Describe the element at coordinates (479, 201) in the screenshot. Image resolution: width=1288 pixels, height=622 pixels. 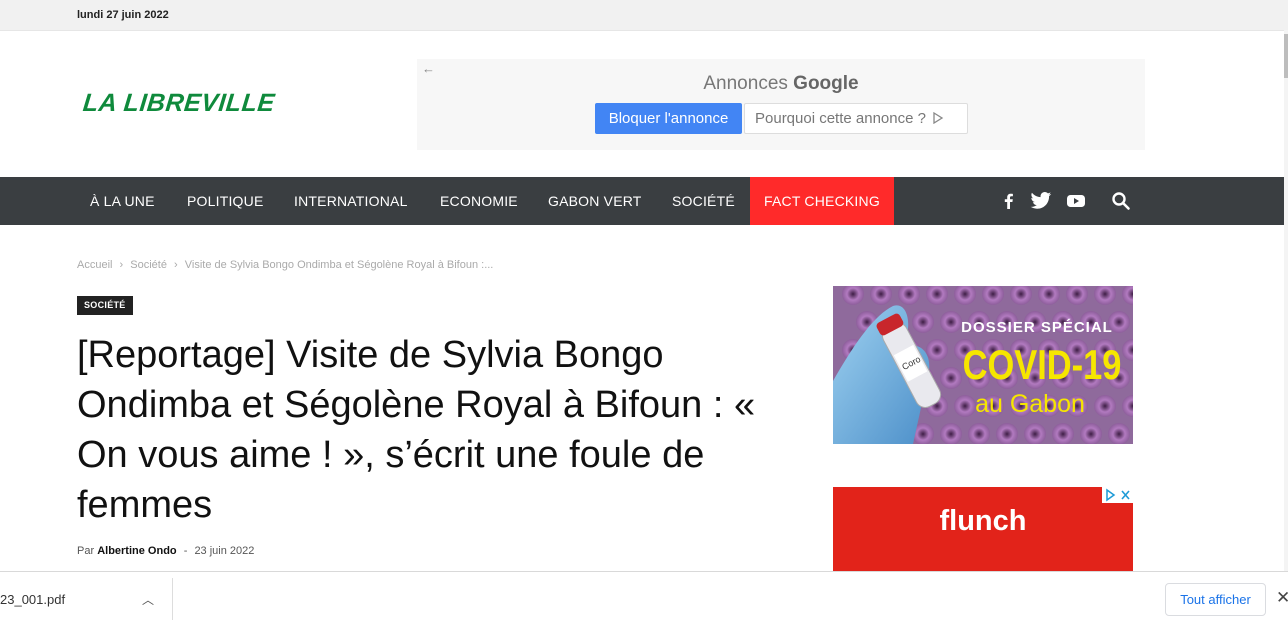
I see `nav-item-economie: ECONOMIE` at that location.